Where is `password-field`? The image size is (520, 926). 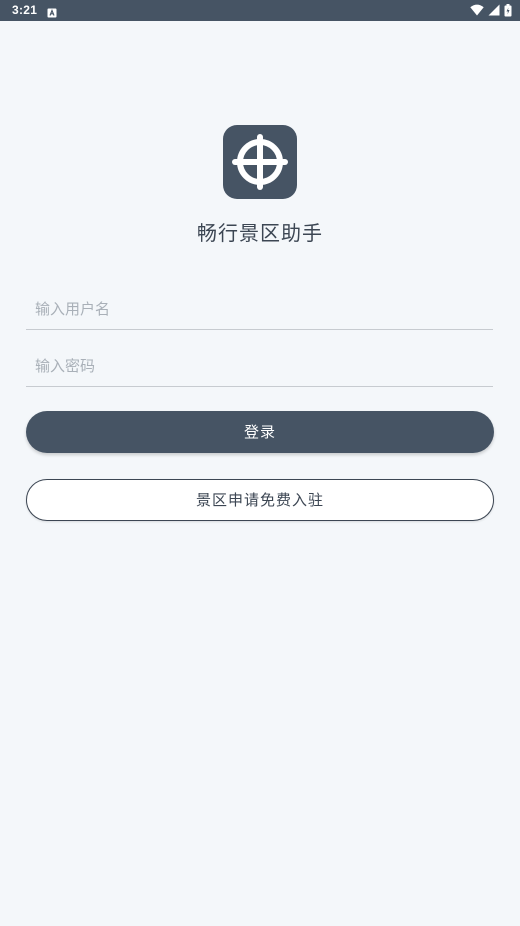
password-field is located at coordinates (259, 366).